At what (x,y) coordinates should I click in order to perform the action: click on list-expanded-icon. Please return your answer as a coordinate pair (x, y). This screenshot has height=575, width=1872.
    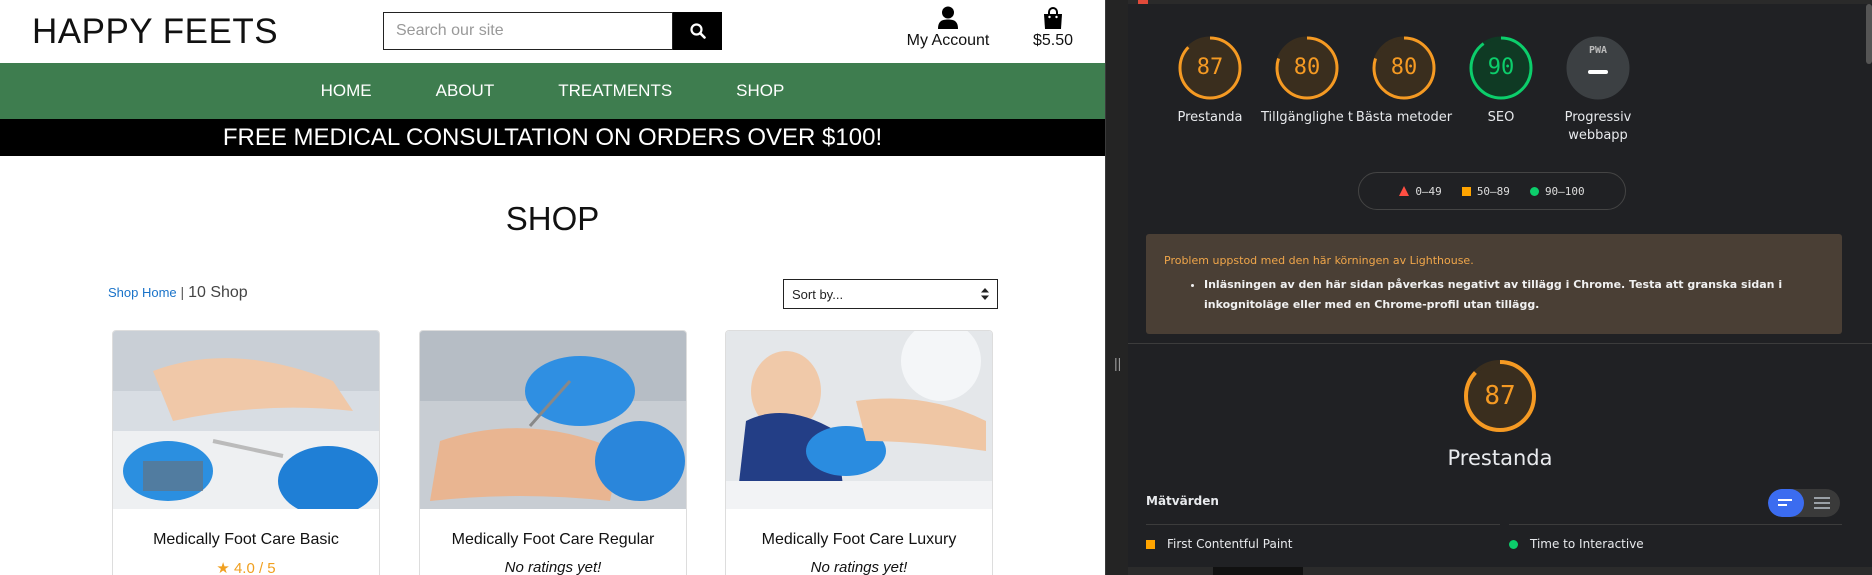
    Looking at the image, I should click on (1822, 503).